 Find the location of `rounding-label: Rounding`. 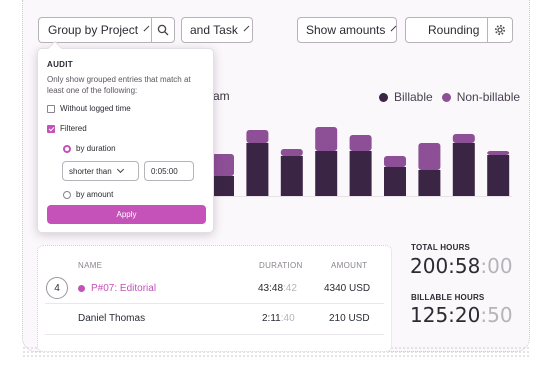

rounding-label: Rounding is located at coordinates (454, 30).